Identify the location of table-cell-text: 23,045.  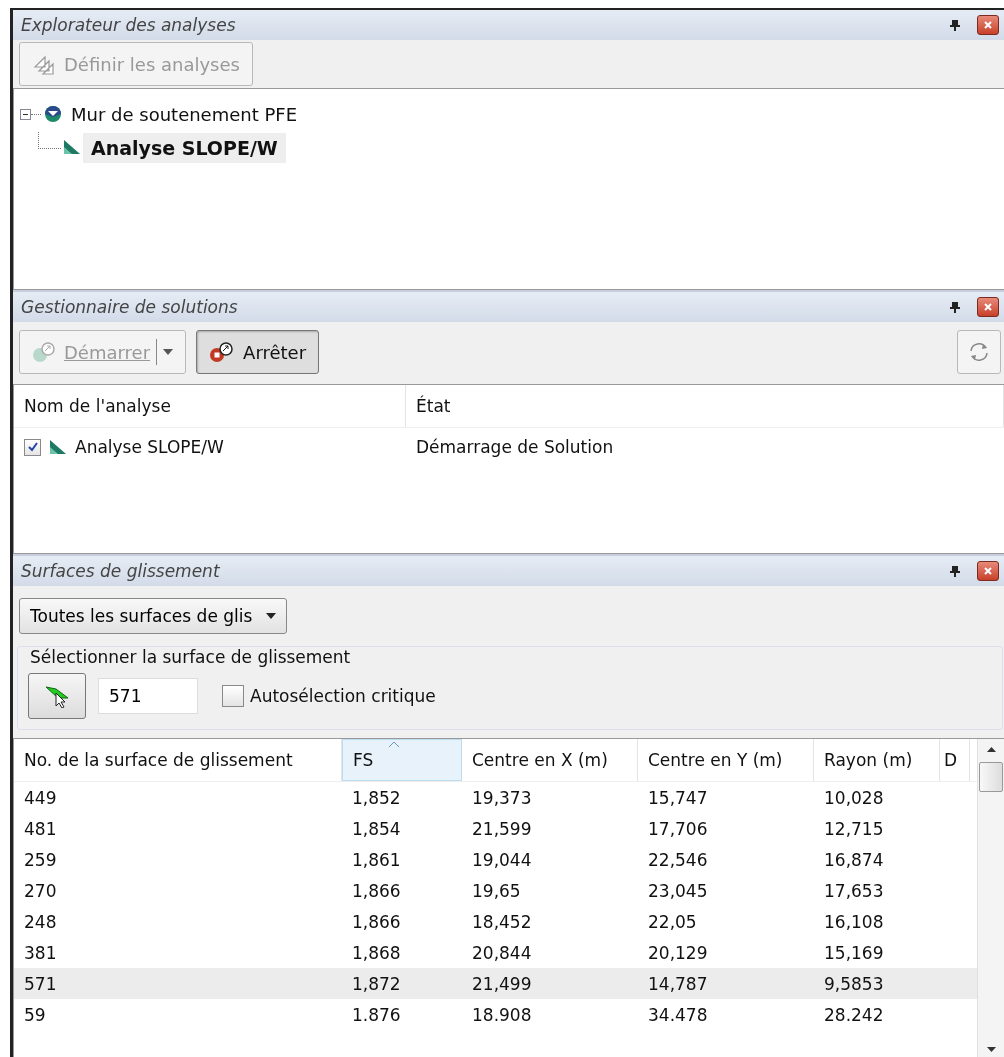
(678, 890).